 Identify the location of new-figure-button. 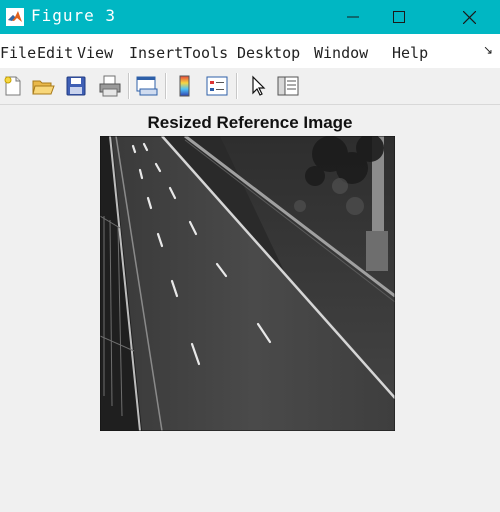
(13, 86).